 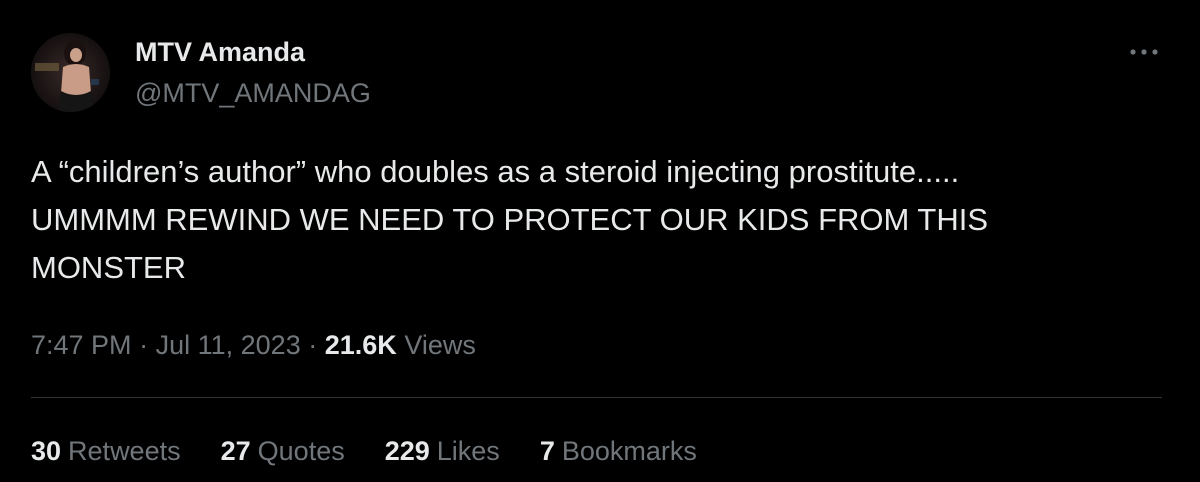 I want to click on tweet-time: 7:47 PM, so click(x=81, y=345).